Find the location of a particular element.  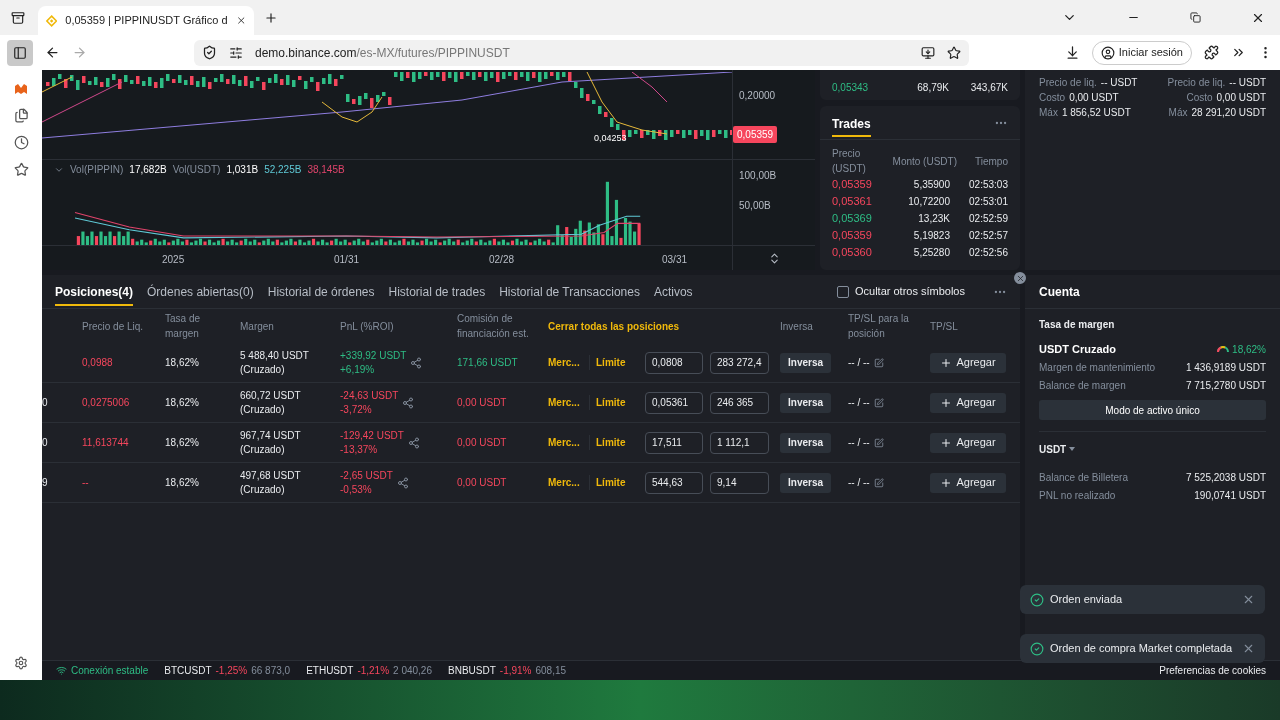

hide-other-symbols-checkbox: Ocultar otros símbolos is located at coordinates (900, 291).